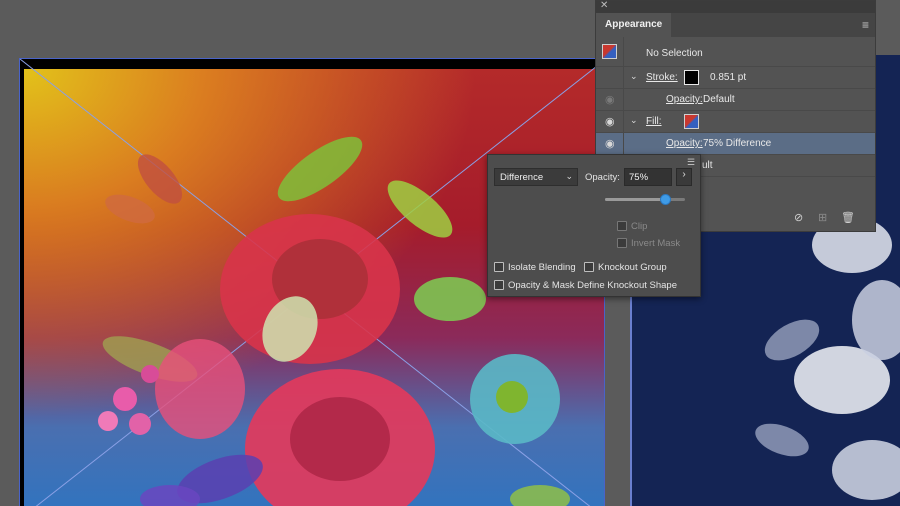 The height and width of the screenshot is (506, 900). Describe the element at coordinates (735, 25) in the screenshot. I see `panel-tabbar: Appearance ≡` at that location.